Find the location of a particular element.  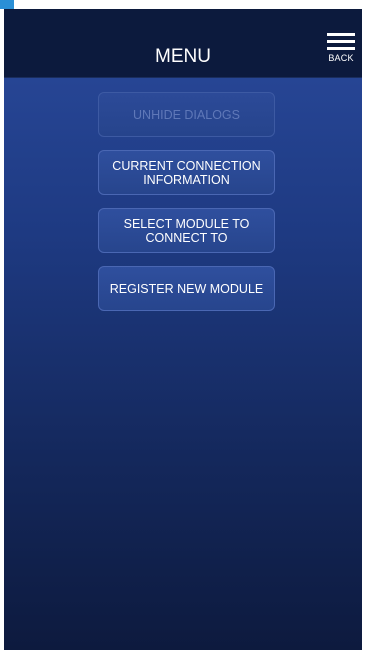

page-title: MENU is located at coordinates (183, 56).